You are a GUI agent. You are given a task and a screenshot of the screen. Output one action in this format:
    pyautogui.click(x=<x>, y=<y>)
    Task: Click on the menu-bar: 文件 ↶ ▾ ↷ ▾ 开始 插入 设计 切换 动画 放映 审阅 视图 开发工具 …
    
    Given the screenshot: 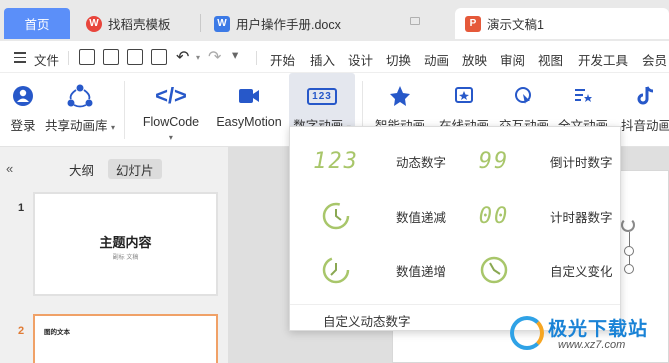 What is the action you would take?
    pyautogui.click(x=334, y=57)
    